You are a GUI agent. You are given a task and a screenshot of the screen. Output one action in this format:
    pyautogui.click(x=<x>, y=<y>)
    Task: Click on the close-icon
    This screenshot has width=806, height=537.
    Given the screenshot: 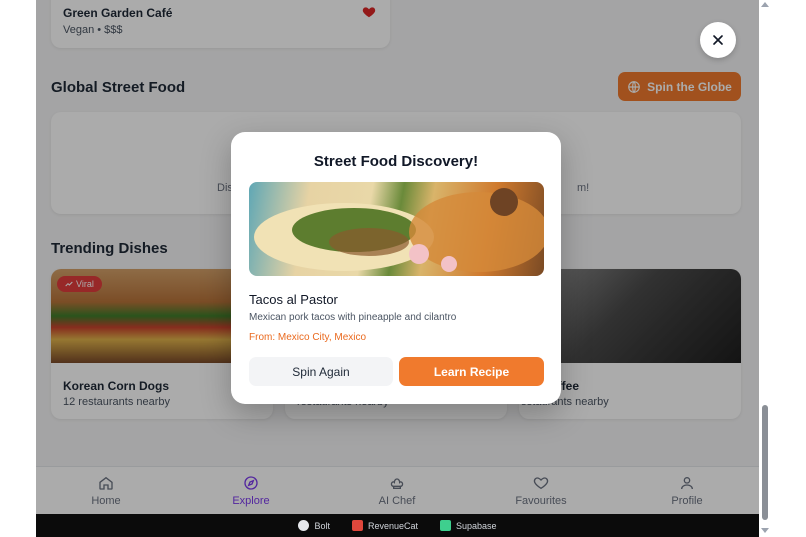 What is the action you would take?
    pyautogui.click(x=718, y=40)
    